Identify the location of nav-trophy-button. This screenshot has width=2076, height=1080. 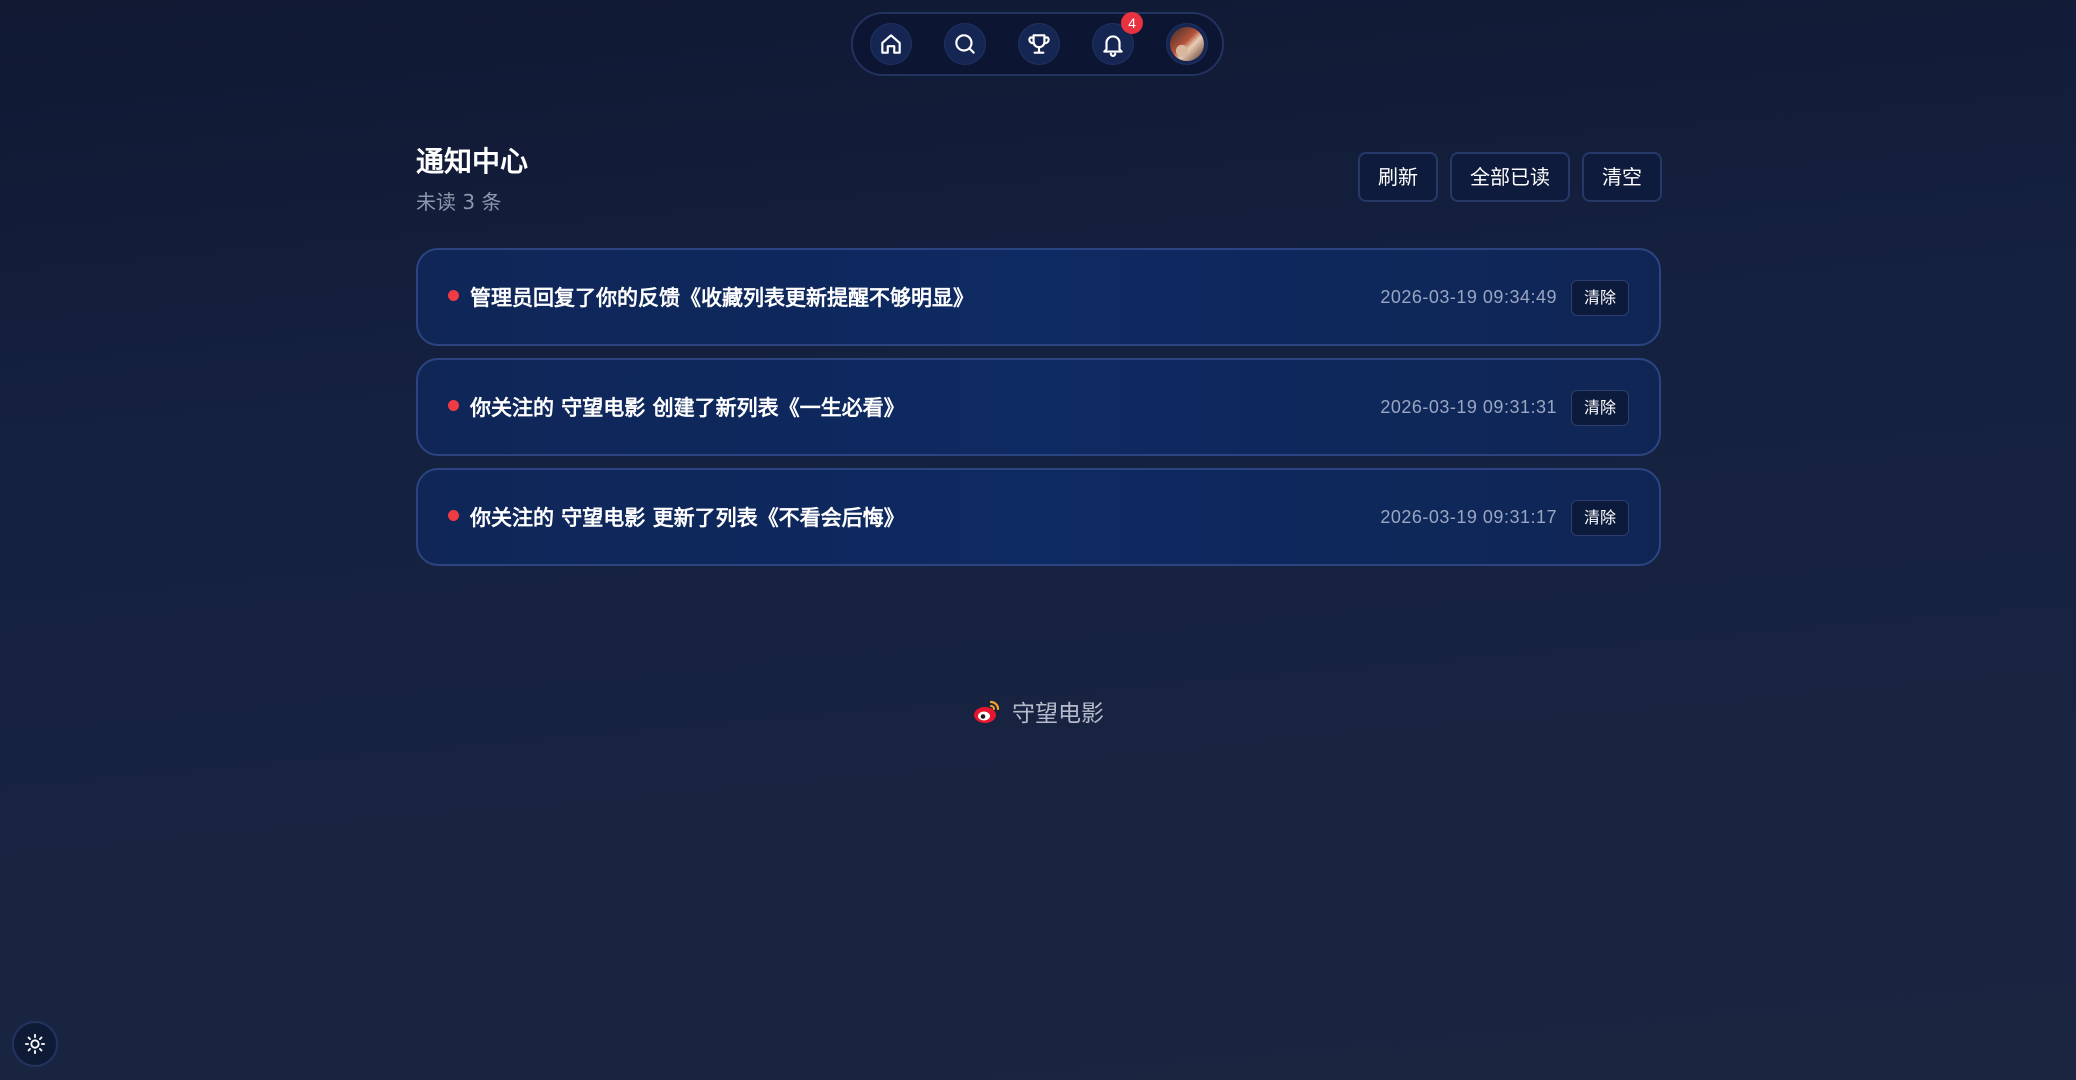
(1039, 44).